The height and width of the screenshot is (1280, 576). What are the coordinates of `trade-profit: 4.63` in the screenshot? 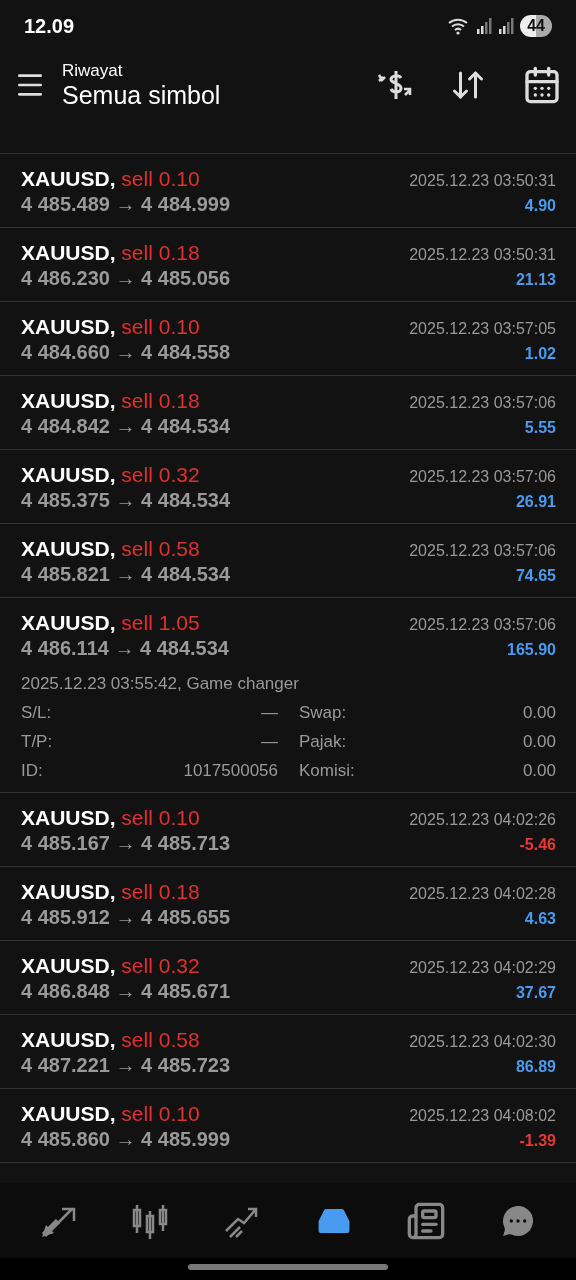 It's located at (540, 919).